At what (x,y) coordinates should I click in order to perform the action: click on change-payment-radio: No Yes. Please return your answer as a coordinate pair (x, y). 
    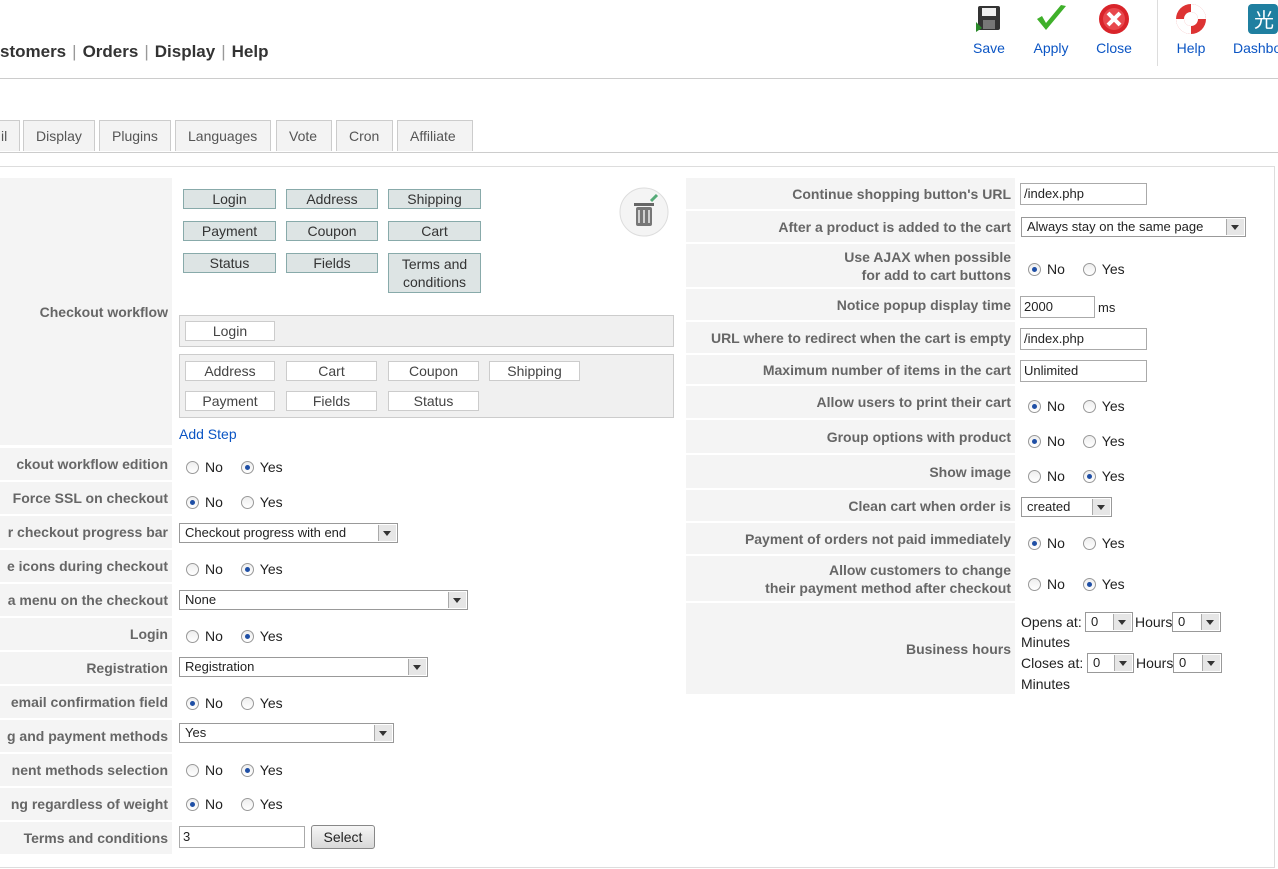
    Looking at the image, I should click on (1083, 583).